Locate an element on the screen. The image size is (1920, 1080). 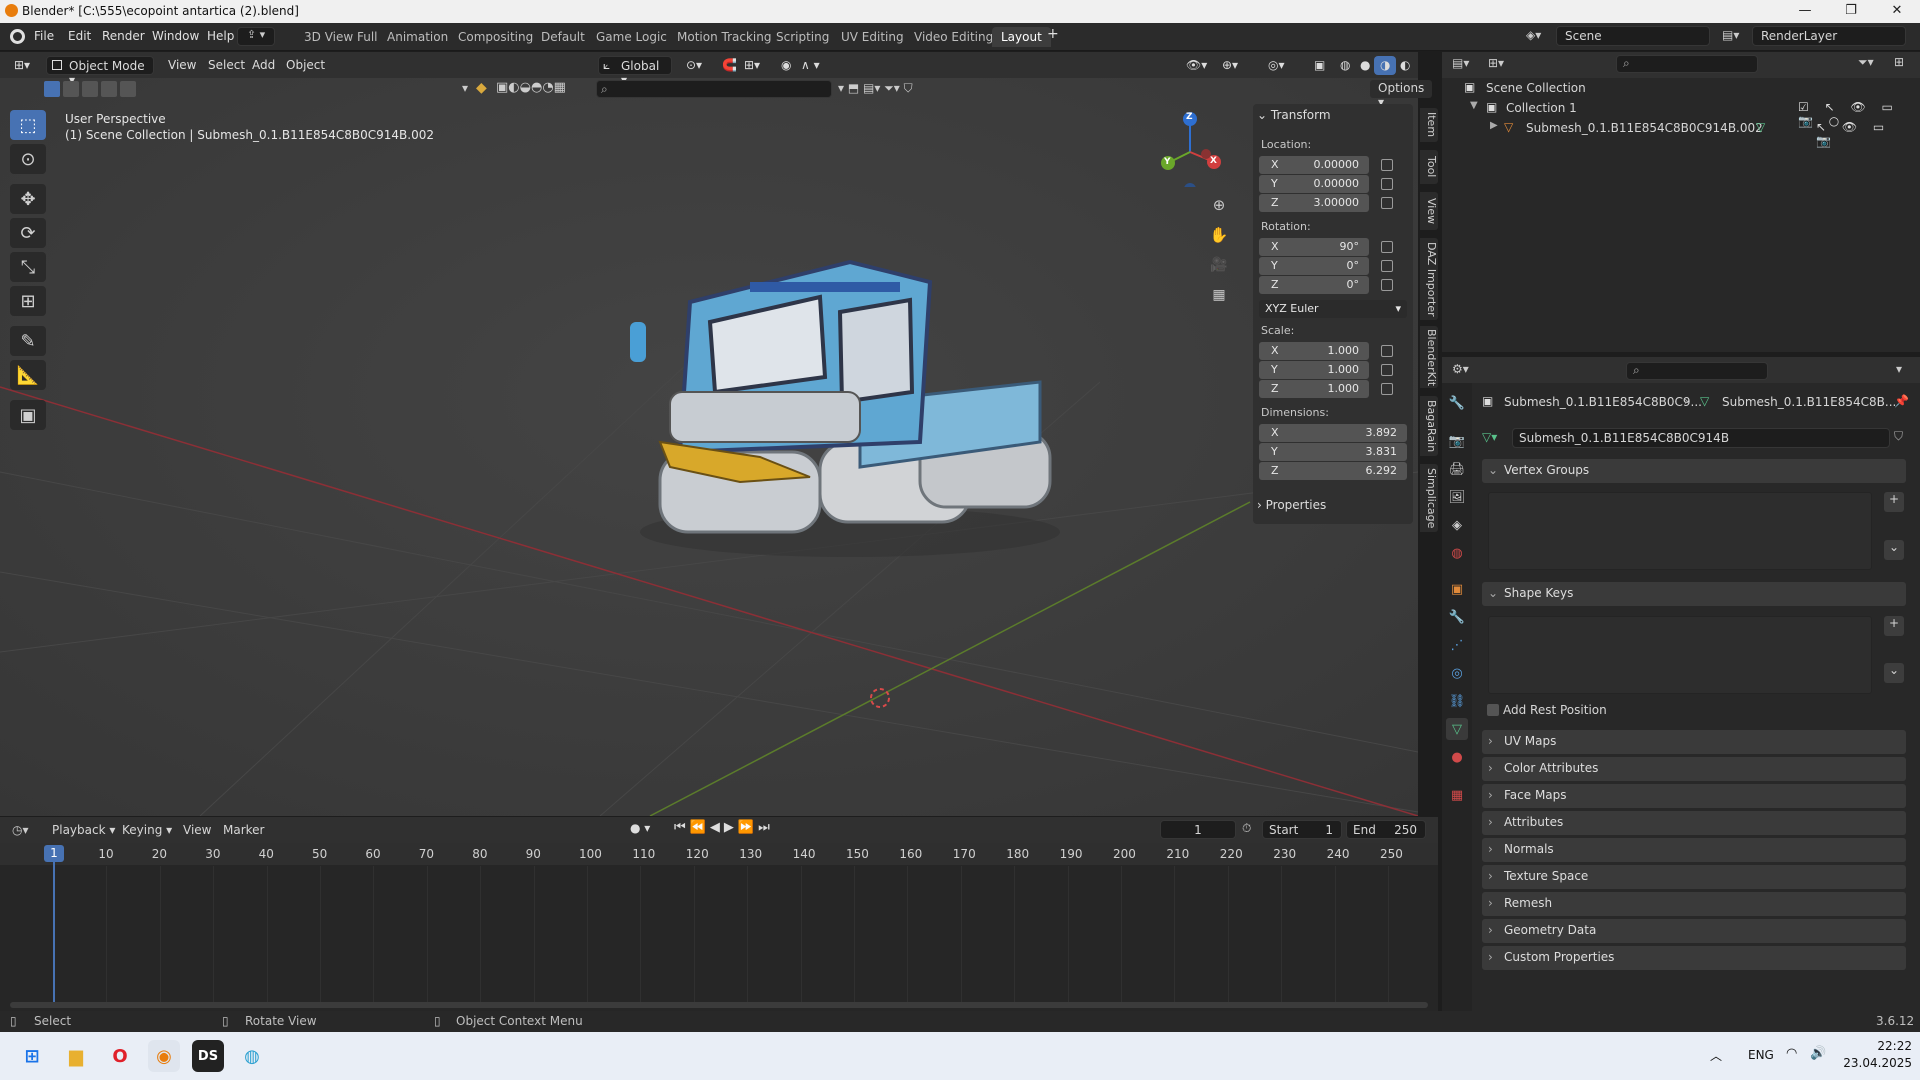
tab-uv-editing: UV Editing is located at coordinates (872, 37).